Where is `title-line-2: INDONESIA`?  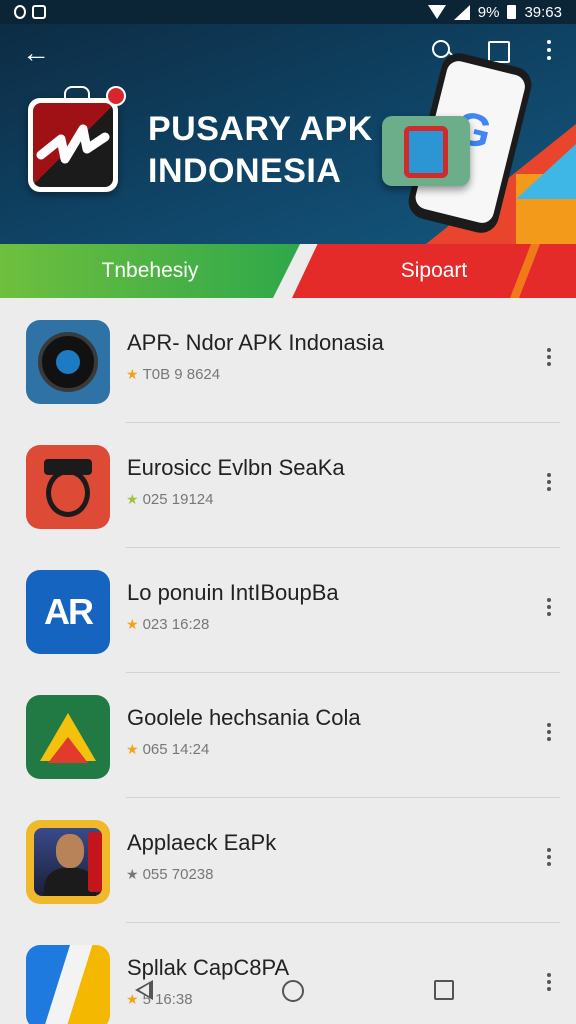 title-line-2: INDONESIA is located at coordinates (245, 171).